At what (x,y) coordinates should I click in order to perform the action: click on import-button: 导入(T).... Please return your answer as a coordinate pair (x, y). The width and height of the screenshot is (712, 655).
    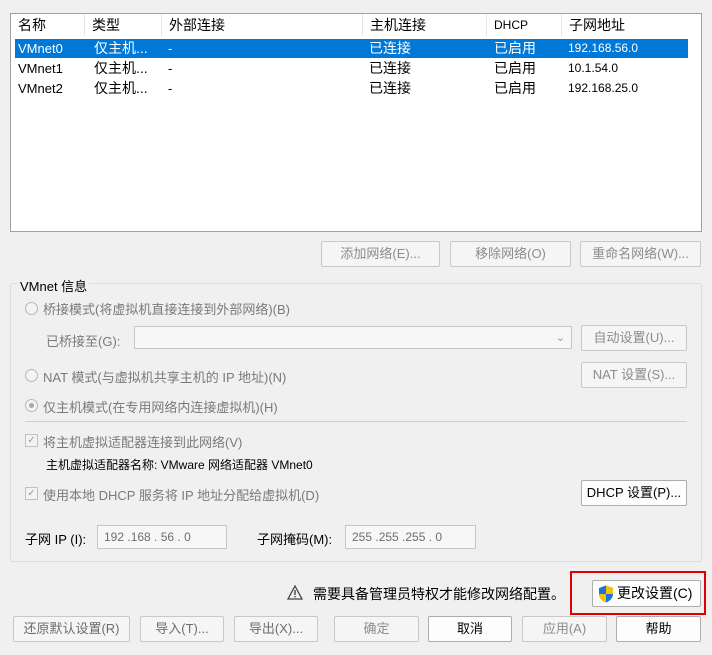
    Looking at the image, I should click on (182, 629).